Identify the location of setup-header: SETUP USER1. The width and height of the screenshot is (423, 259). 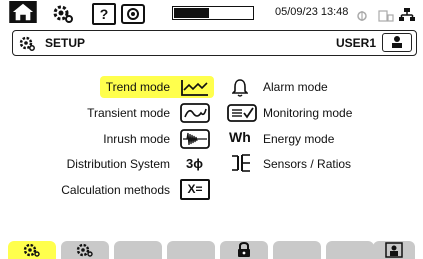
(214, 43).